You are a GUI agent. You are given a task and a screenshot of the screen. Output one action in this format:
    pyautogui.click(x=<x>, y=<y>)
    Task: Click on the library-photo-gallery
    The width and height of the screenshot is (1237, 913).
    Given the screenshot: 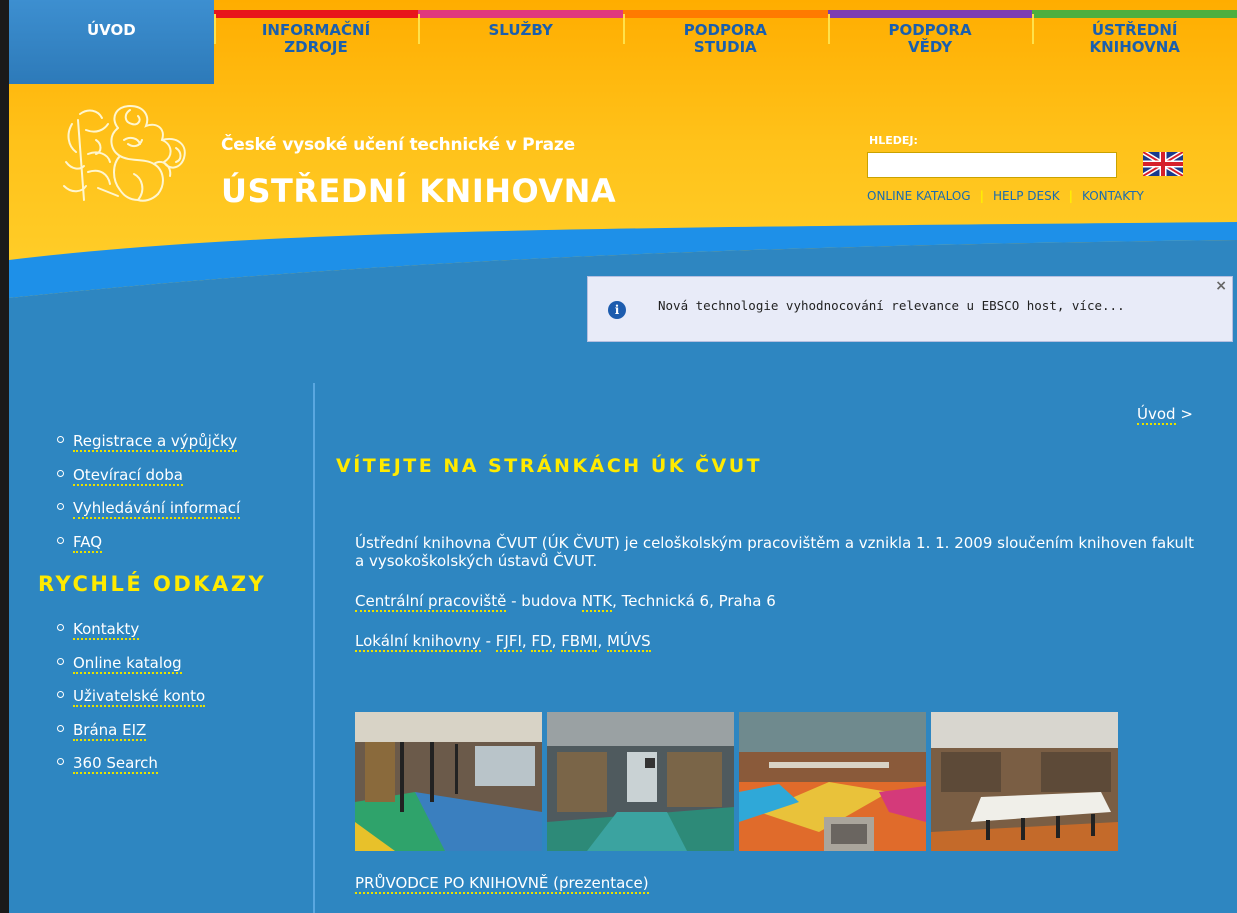 What is the action you would take?
    pyautogui.click(x=736, y=781)
    